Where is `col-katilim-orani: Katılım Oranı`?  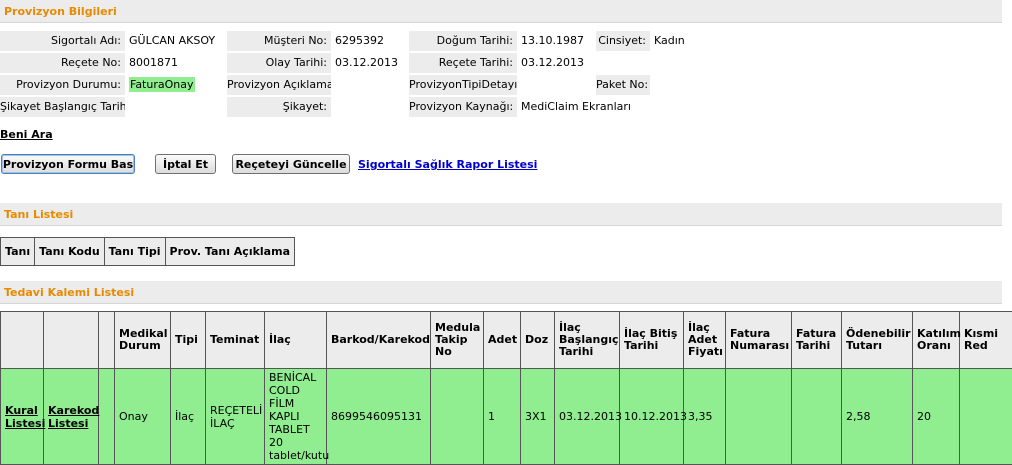 col-katilim-orani: Katılım Oranı is located at coordinates (936, 340).